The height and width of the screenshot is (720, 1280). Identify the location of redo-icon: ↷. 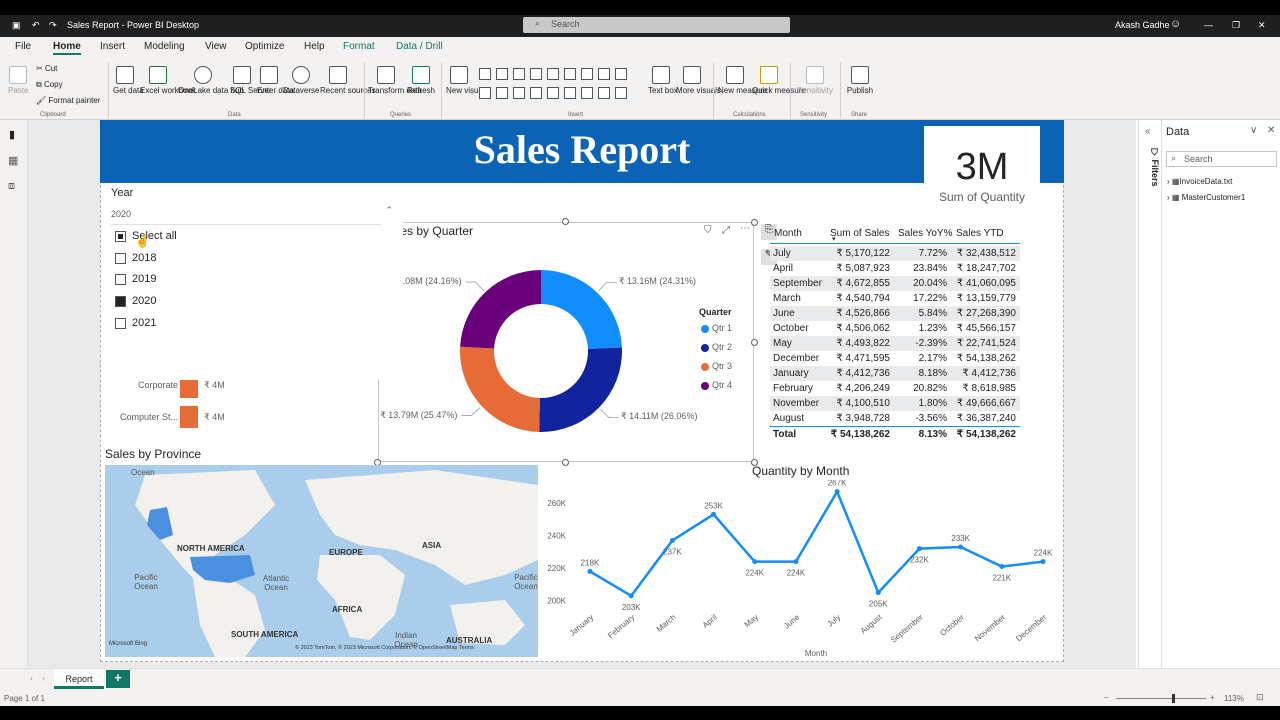
(53, 25).